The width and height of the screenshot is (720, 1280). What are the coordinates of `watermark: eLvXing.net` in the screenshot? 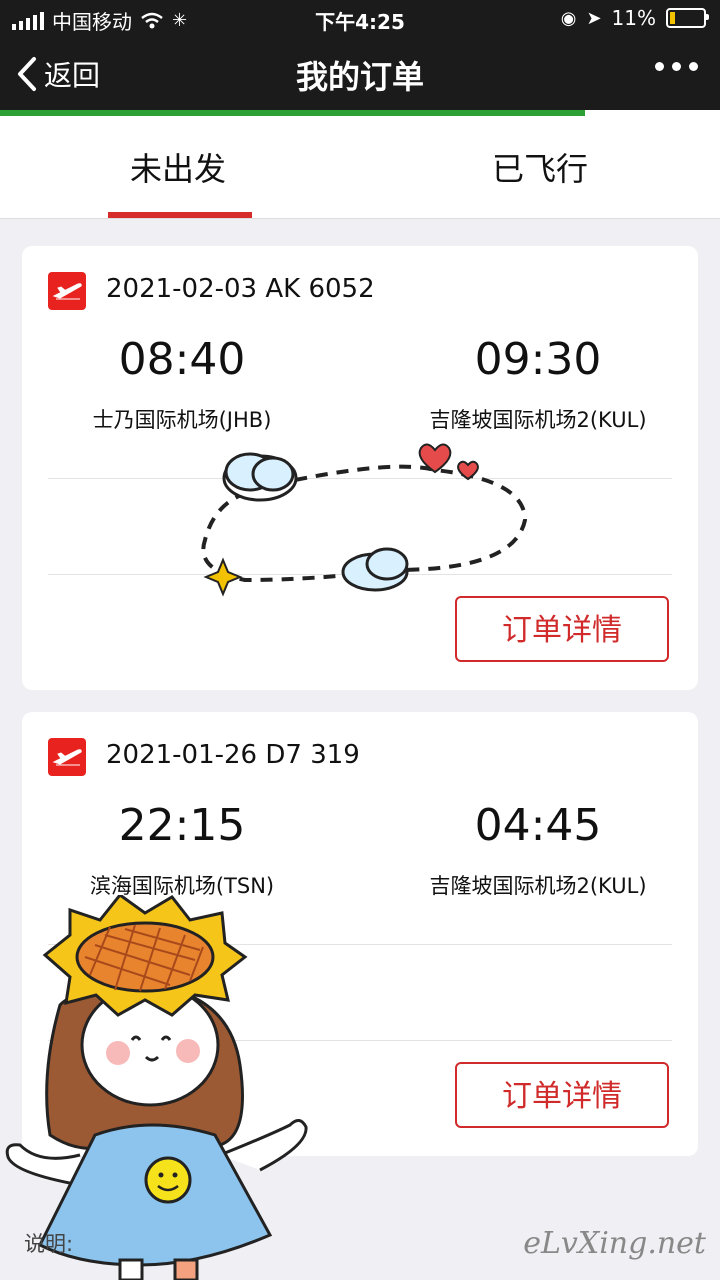 It's located at (614, 1243).